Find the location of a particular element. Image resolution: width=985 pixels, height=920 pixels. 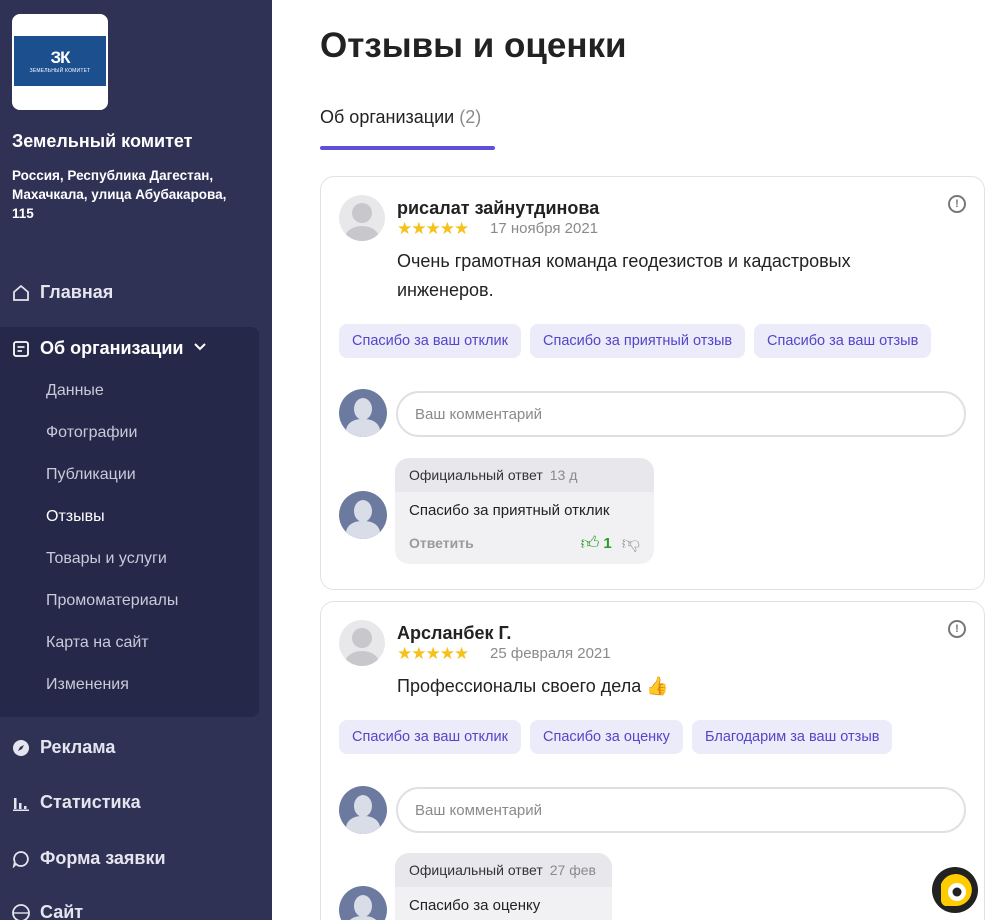

reply-button: Ответить is located at coordinates (441, 543).